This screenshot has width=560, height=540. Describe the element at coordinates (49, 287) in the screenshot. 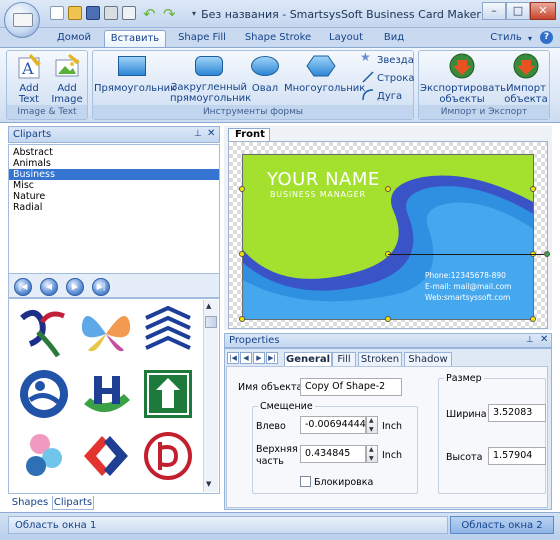

I see `previous-page-icon: ◀` at that location.